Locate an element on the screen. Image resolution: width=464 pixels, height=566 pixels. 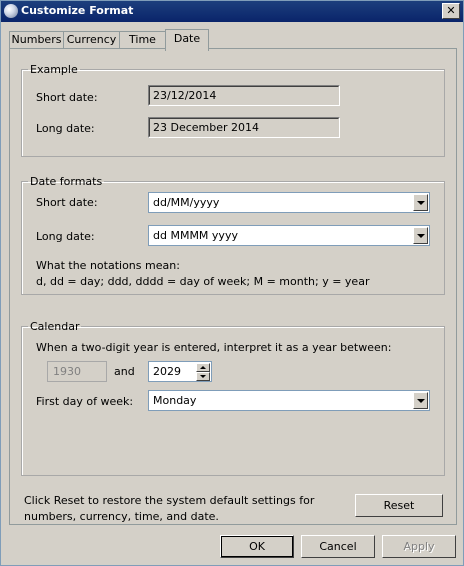
date-formats-group-label: Date formats is located at coordinates (66, 181).